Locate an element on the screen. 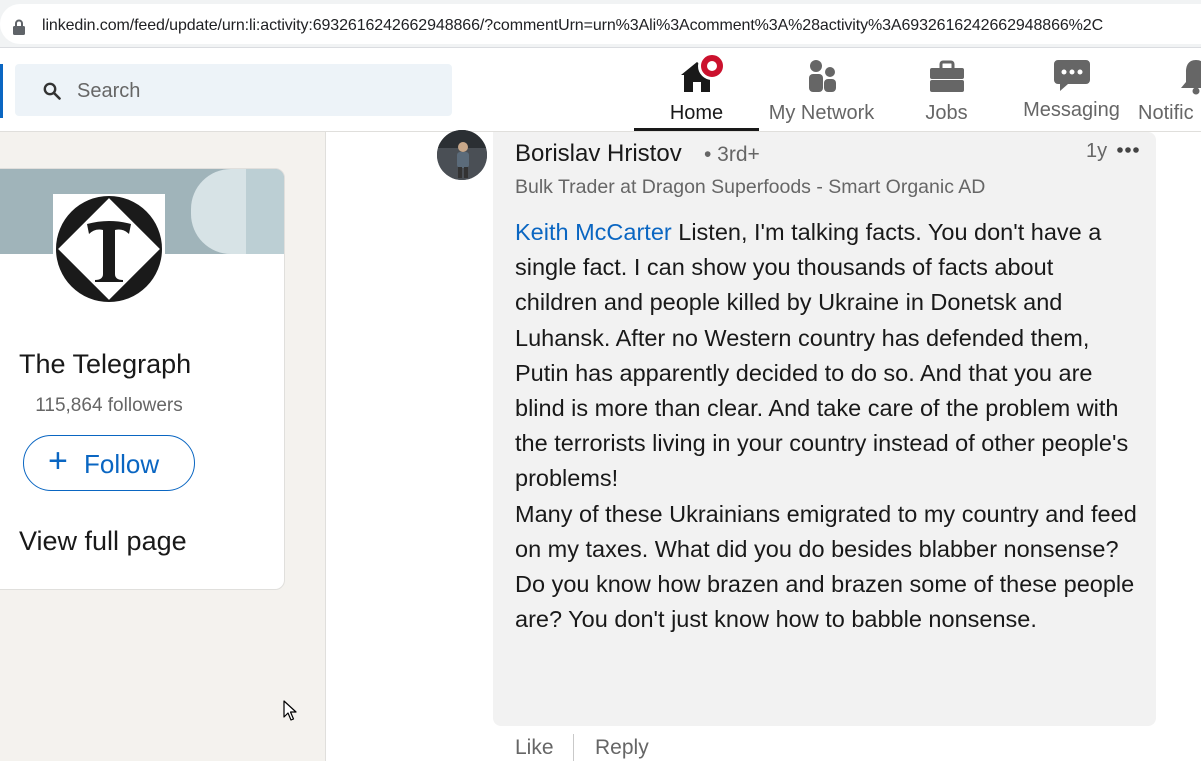  reply-button: Reply is located at coordinates (622, 748).